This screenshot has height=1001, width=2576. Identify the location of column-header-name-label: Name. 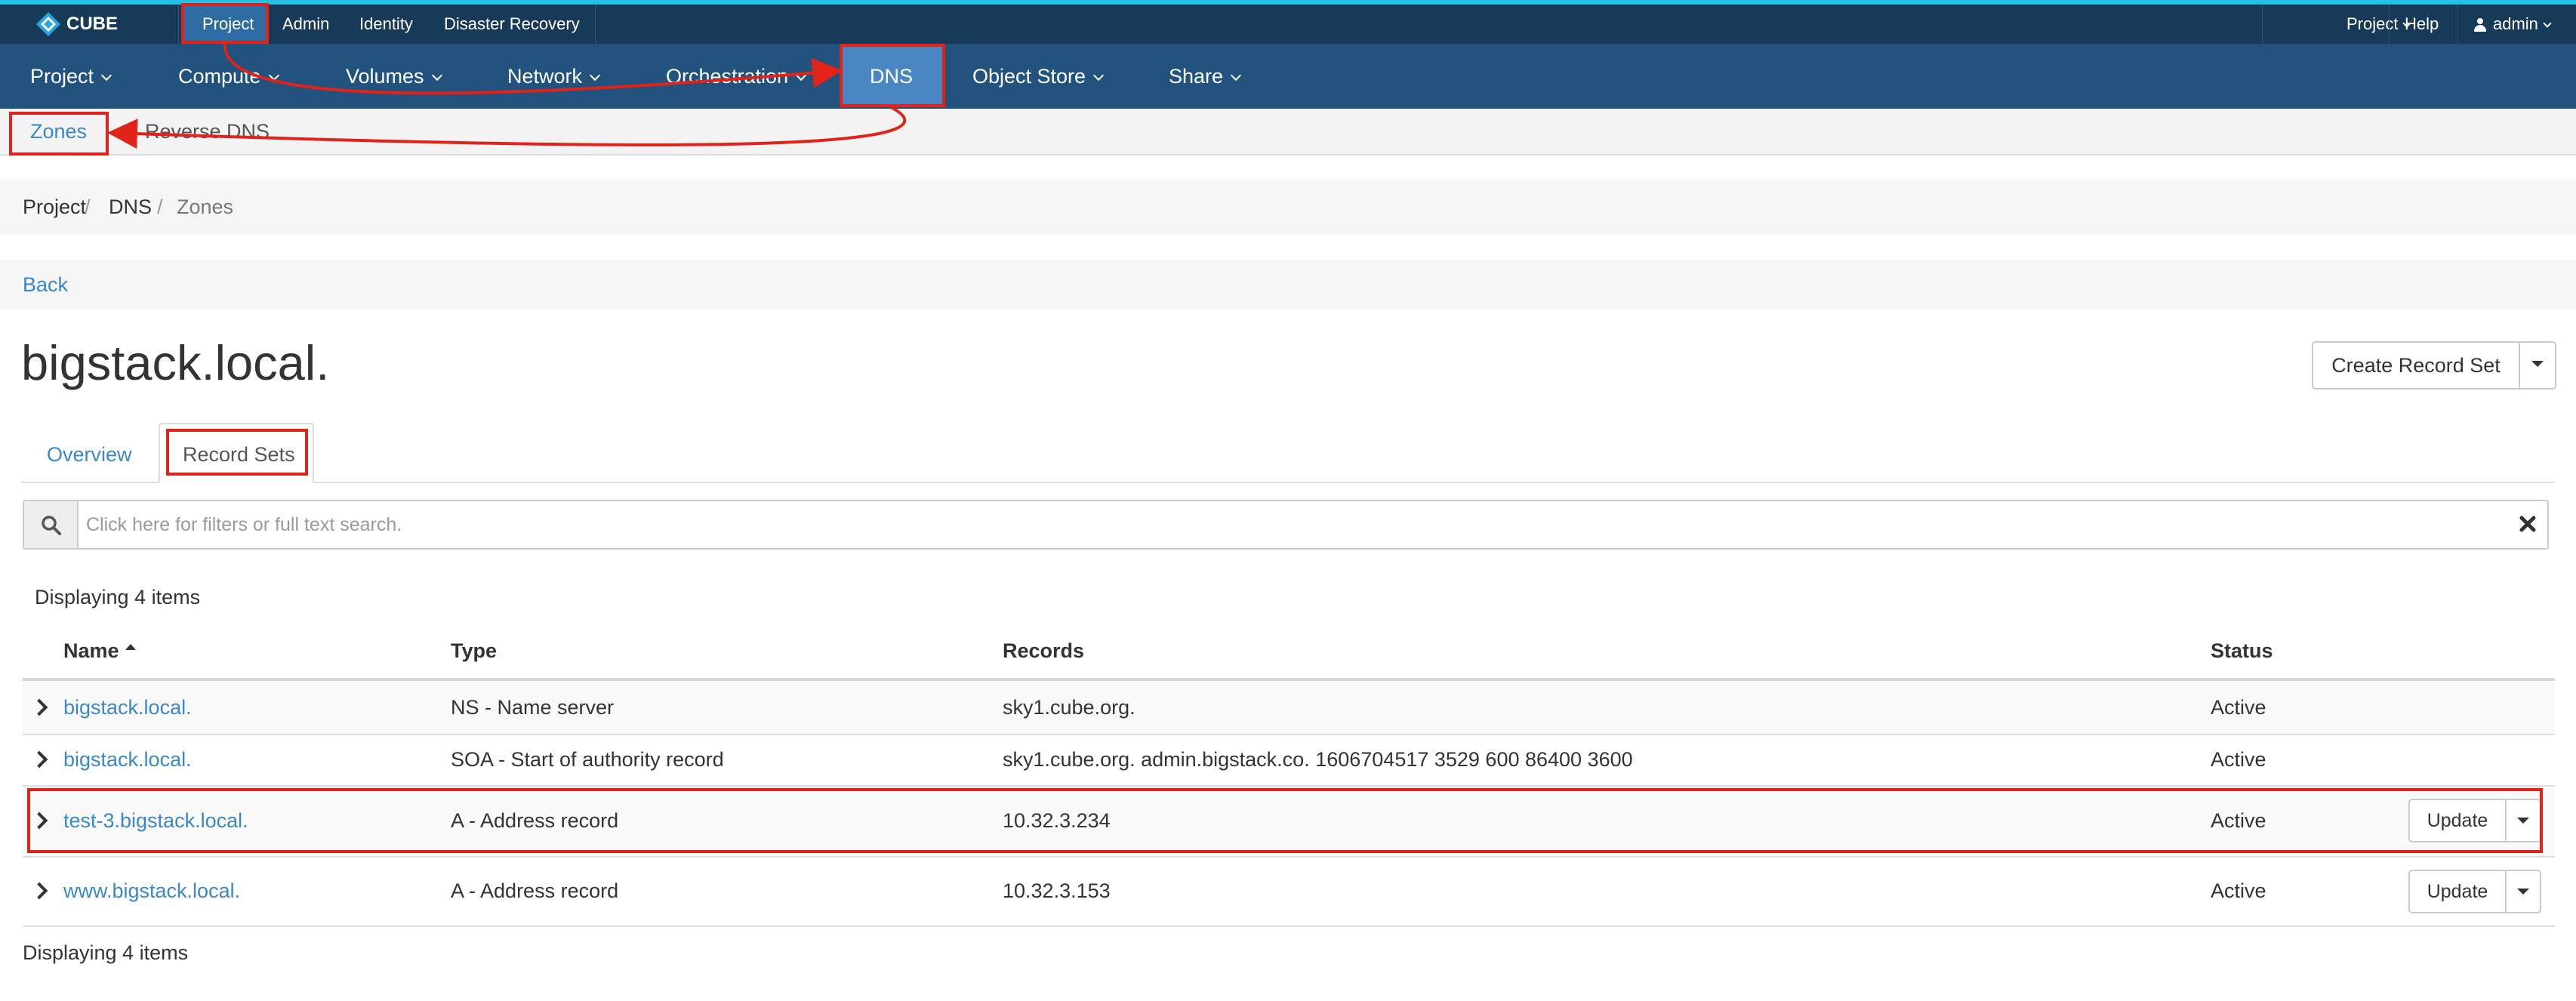
(91, 650).